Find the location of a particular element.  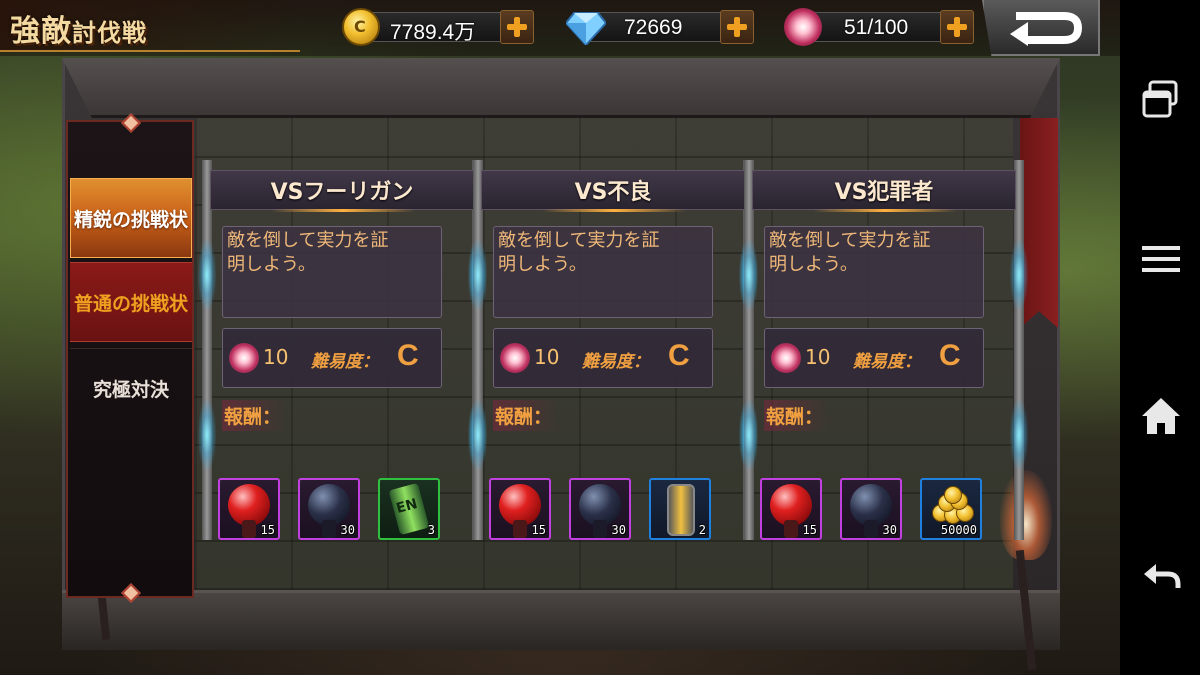

tab-label: 精鋭の挑戦状 is located at coordinates (130, 219).